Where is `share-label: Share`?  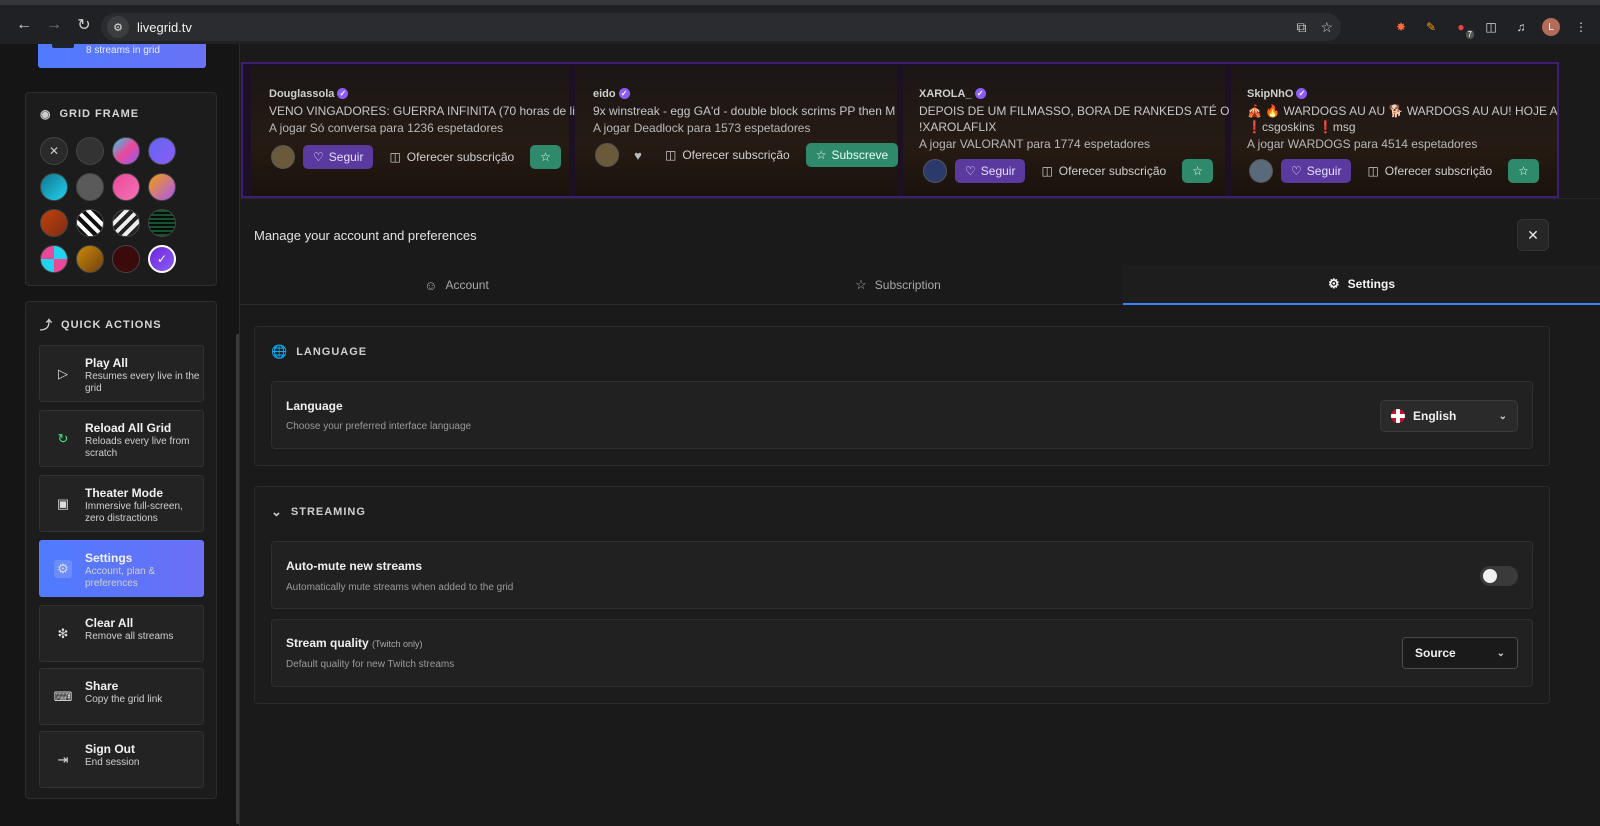
share-label: Share is located at coordinates (102, 686).